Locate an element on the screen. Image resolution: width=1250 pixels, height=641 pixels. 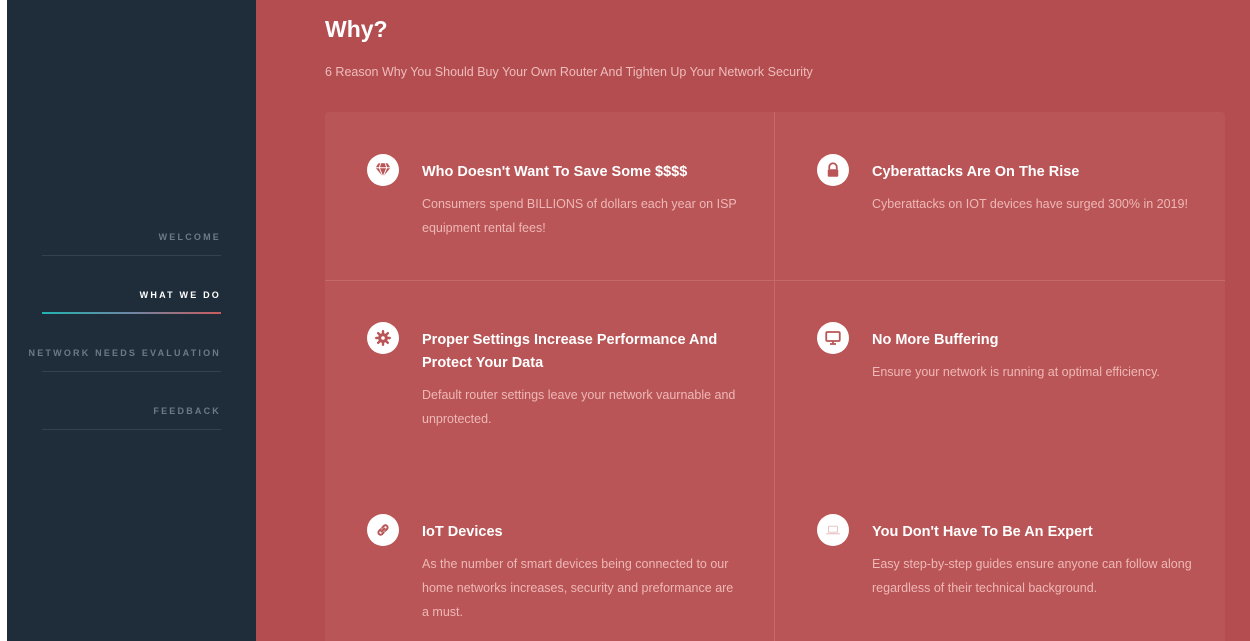
reason-title: Cyberattacks Are On The Rise is located at coordinates (976, 172).